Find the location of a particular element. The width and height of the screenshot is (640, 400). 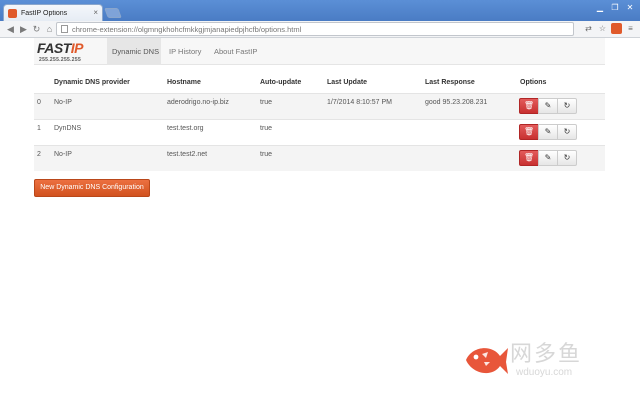

row-hostname: test.test2.net is located at coordinates (187, 154).